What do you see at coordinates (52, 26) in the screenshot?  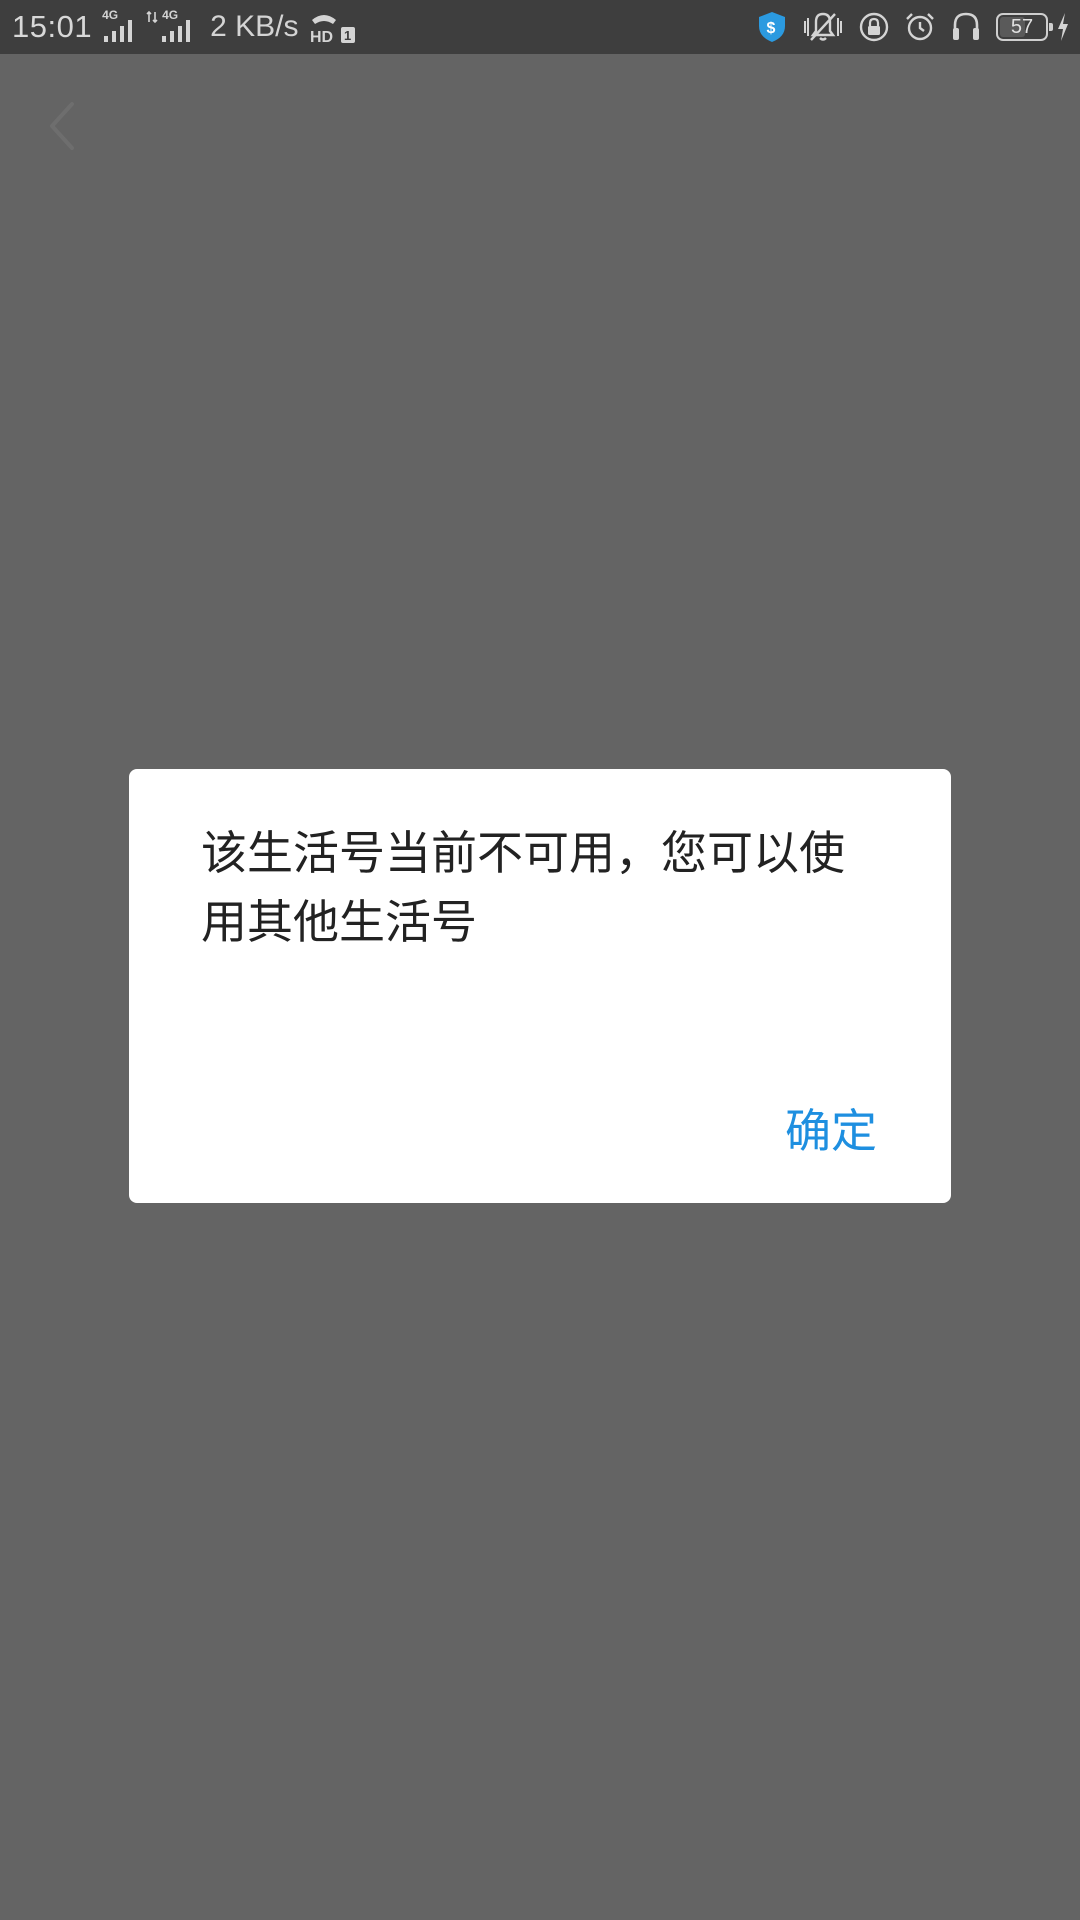 I see `status-time: 15:01` at bounding box center [52, 26].